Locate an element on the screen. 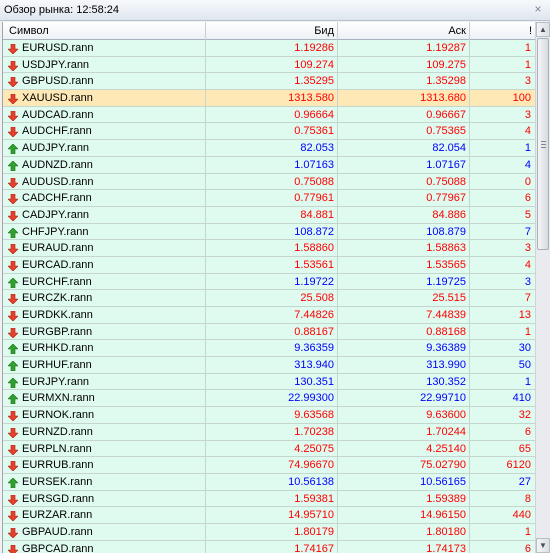  symbol-cell: AUDCHF.rann is located at coordinates (104, 131).